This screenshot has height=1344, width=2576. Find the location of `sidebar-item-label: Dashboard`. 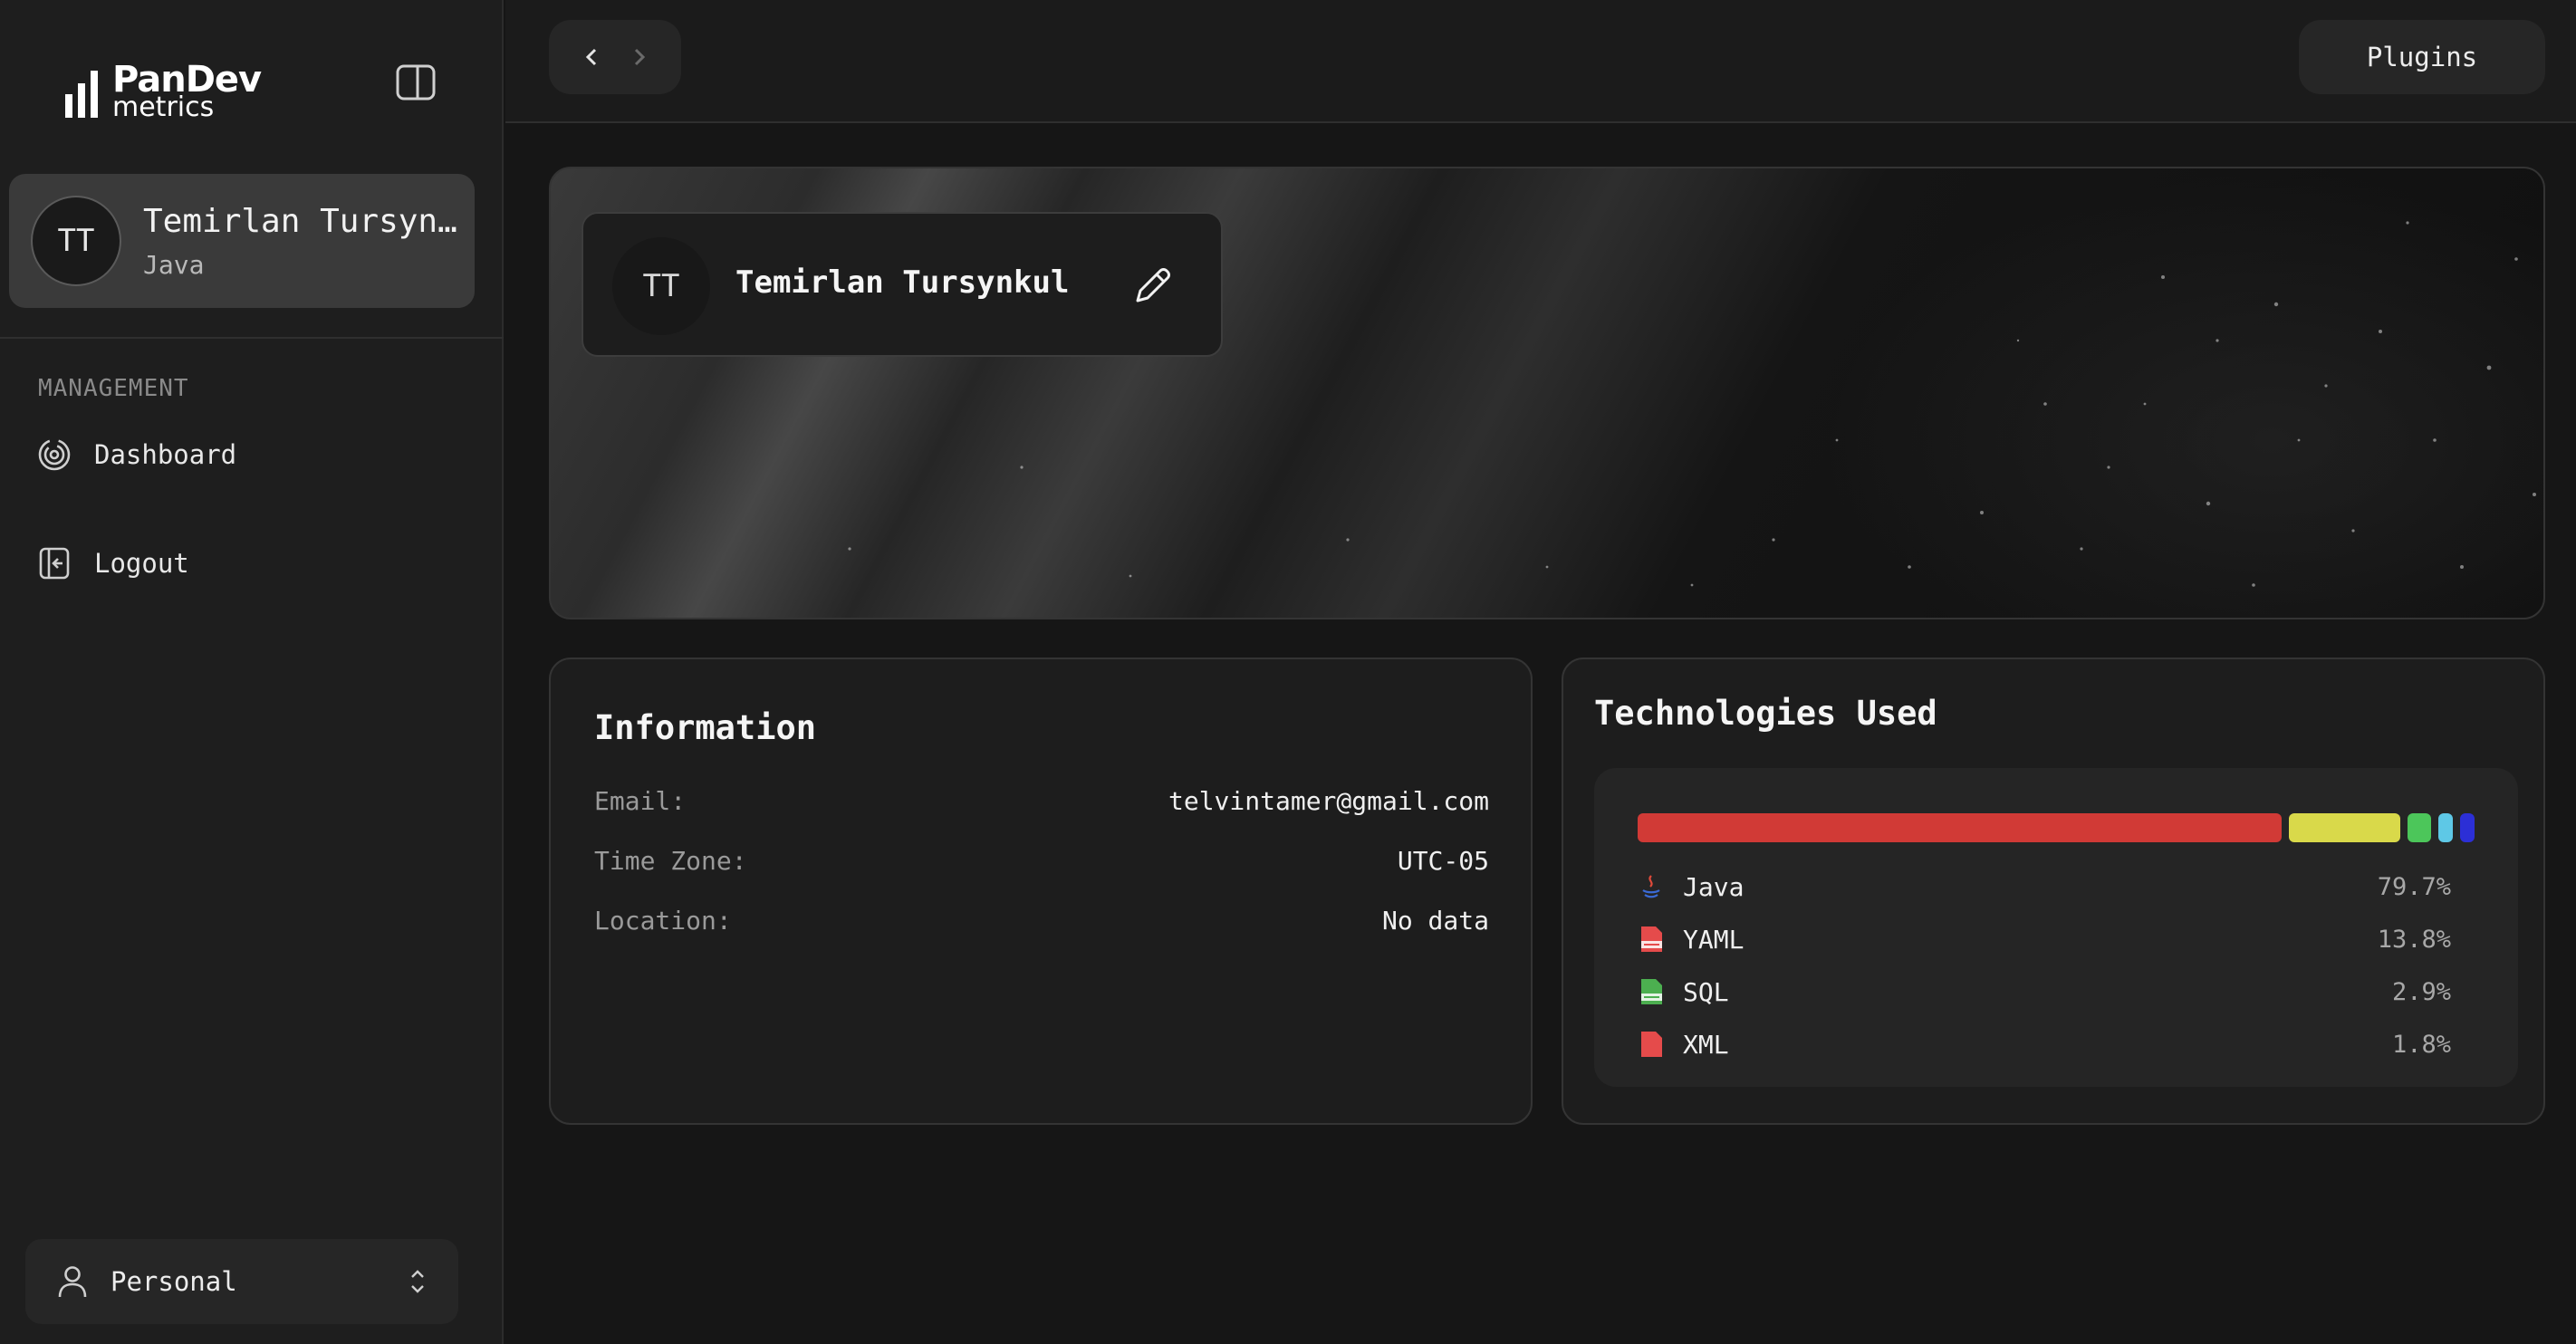

sidebar-item-label: Dashboard is located at coordinates (165, 455).